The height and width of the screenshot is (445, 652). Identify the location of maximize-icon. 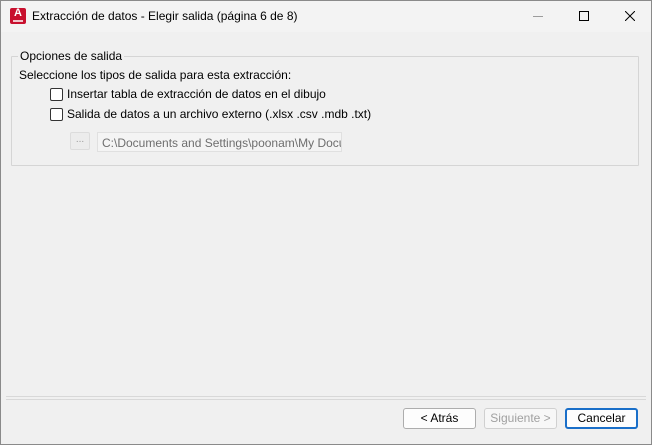
(584, 16).